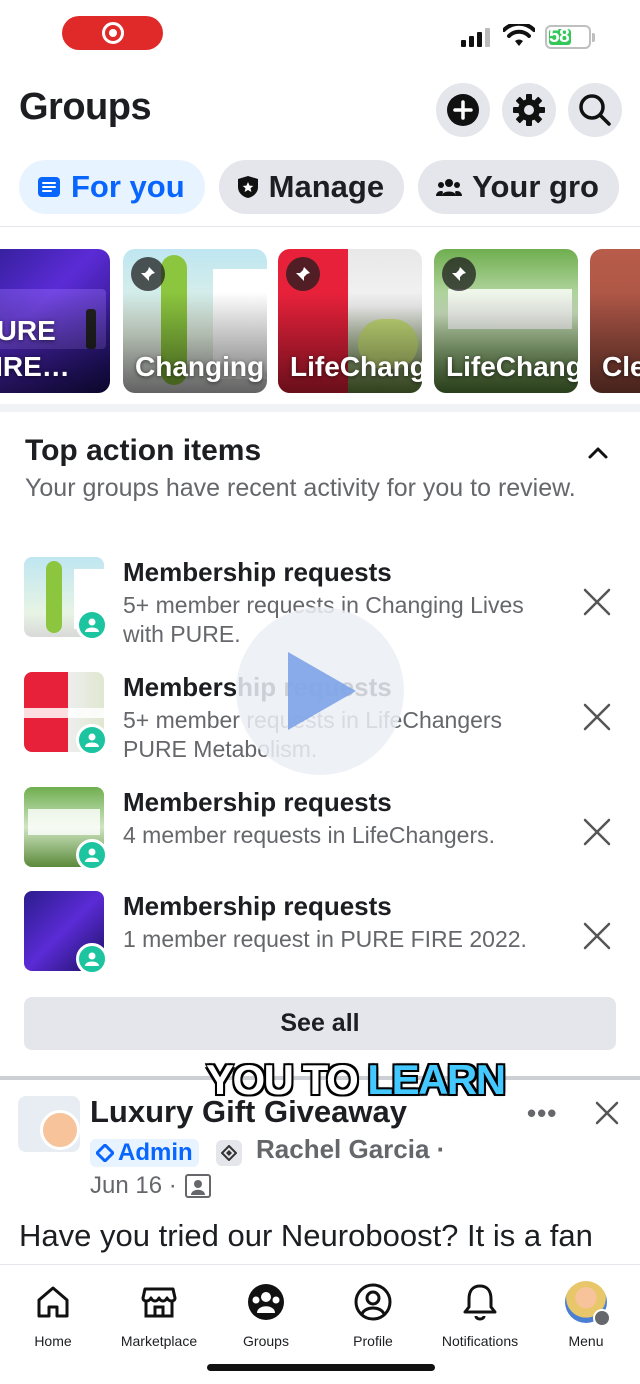  I want to click on pinned-group-name: LifeChangers, so click(512, 366).